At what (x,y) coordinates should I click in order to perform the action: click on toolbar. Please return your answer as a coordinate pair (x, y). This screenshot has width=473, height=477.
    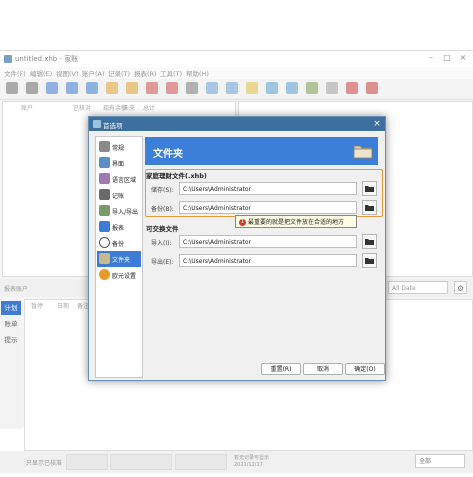
    Looking at the image, I should click on (236, 89).